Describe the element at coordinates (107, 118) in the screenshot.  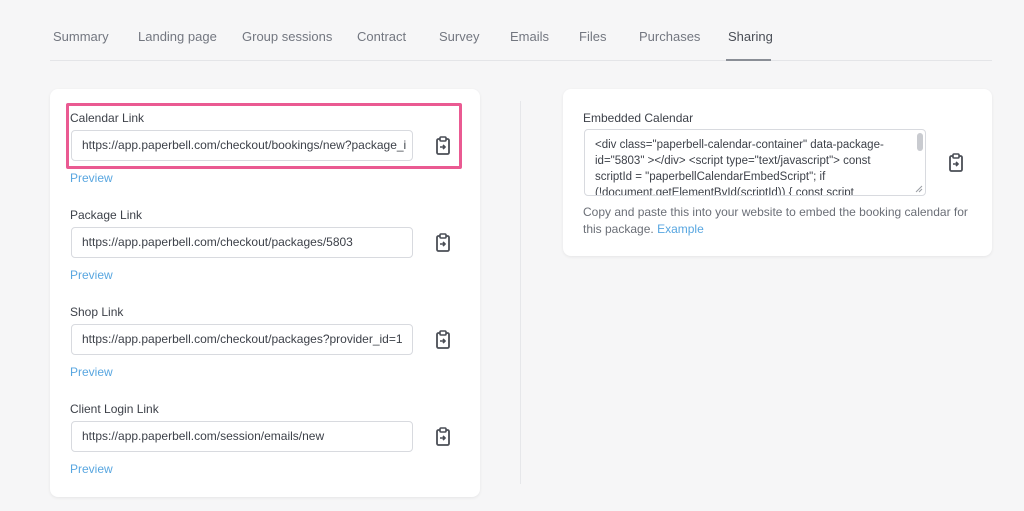
I see `calendar-link-label: Calendar Link` at that location.